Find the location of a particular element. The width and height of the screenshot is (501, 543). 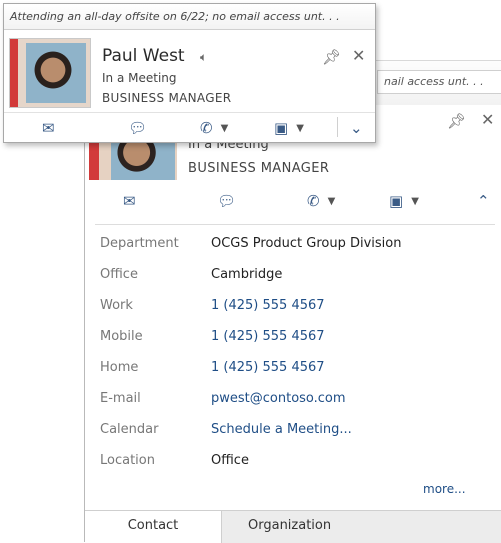

detail-value: Office is located at coordinates (230, 460).